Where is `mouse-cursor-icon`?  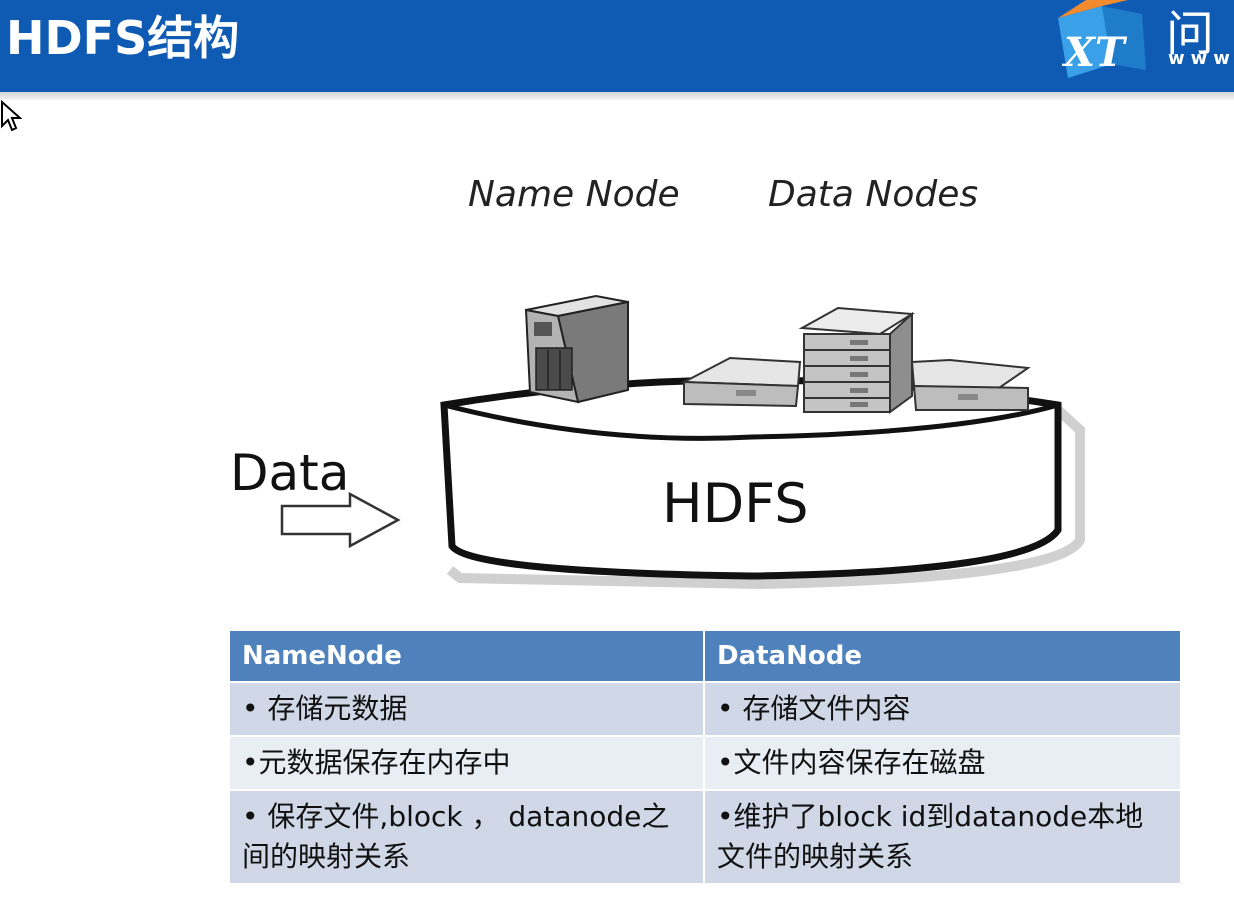
mouse-cursor-icon is located at coordinates (11, 116).